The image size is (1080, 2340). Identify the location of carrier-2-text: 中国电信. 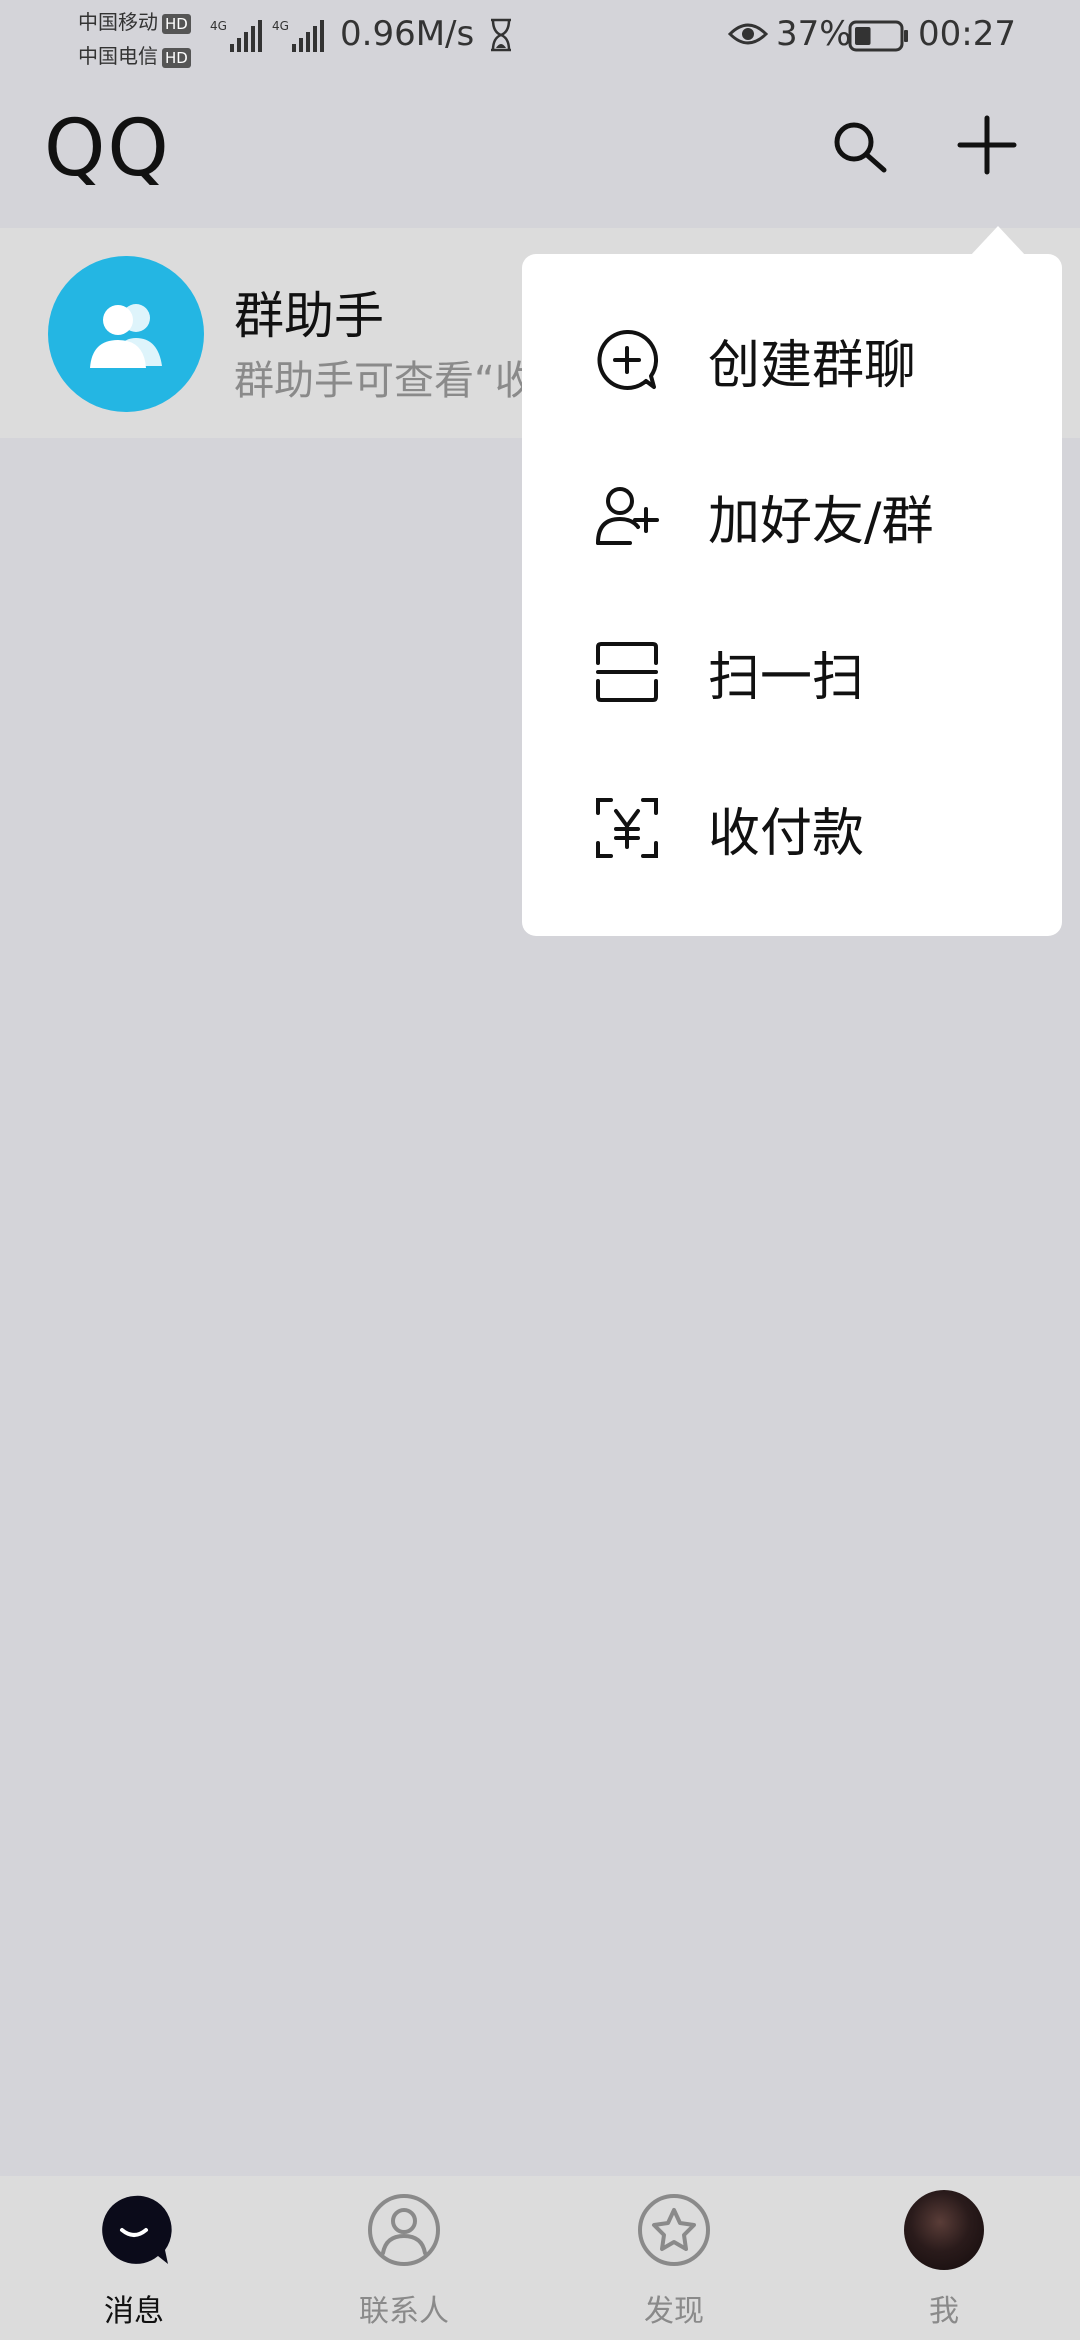
(118, 56).